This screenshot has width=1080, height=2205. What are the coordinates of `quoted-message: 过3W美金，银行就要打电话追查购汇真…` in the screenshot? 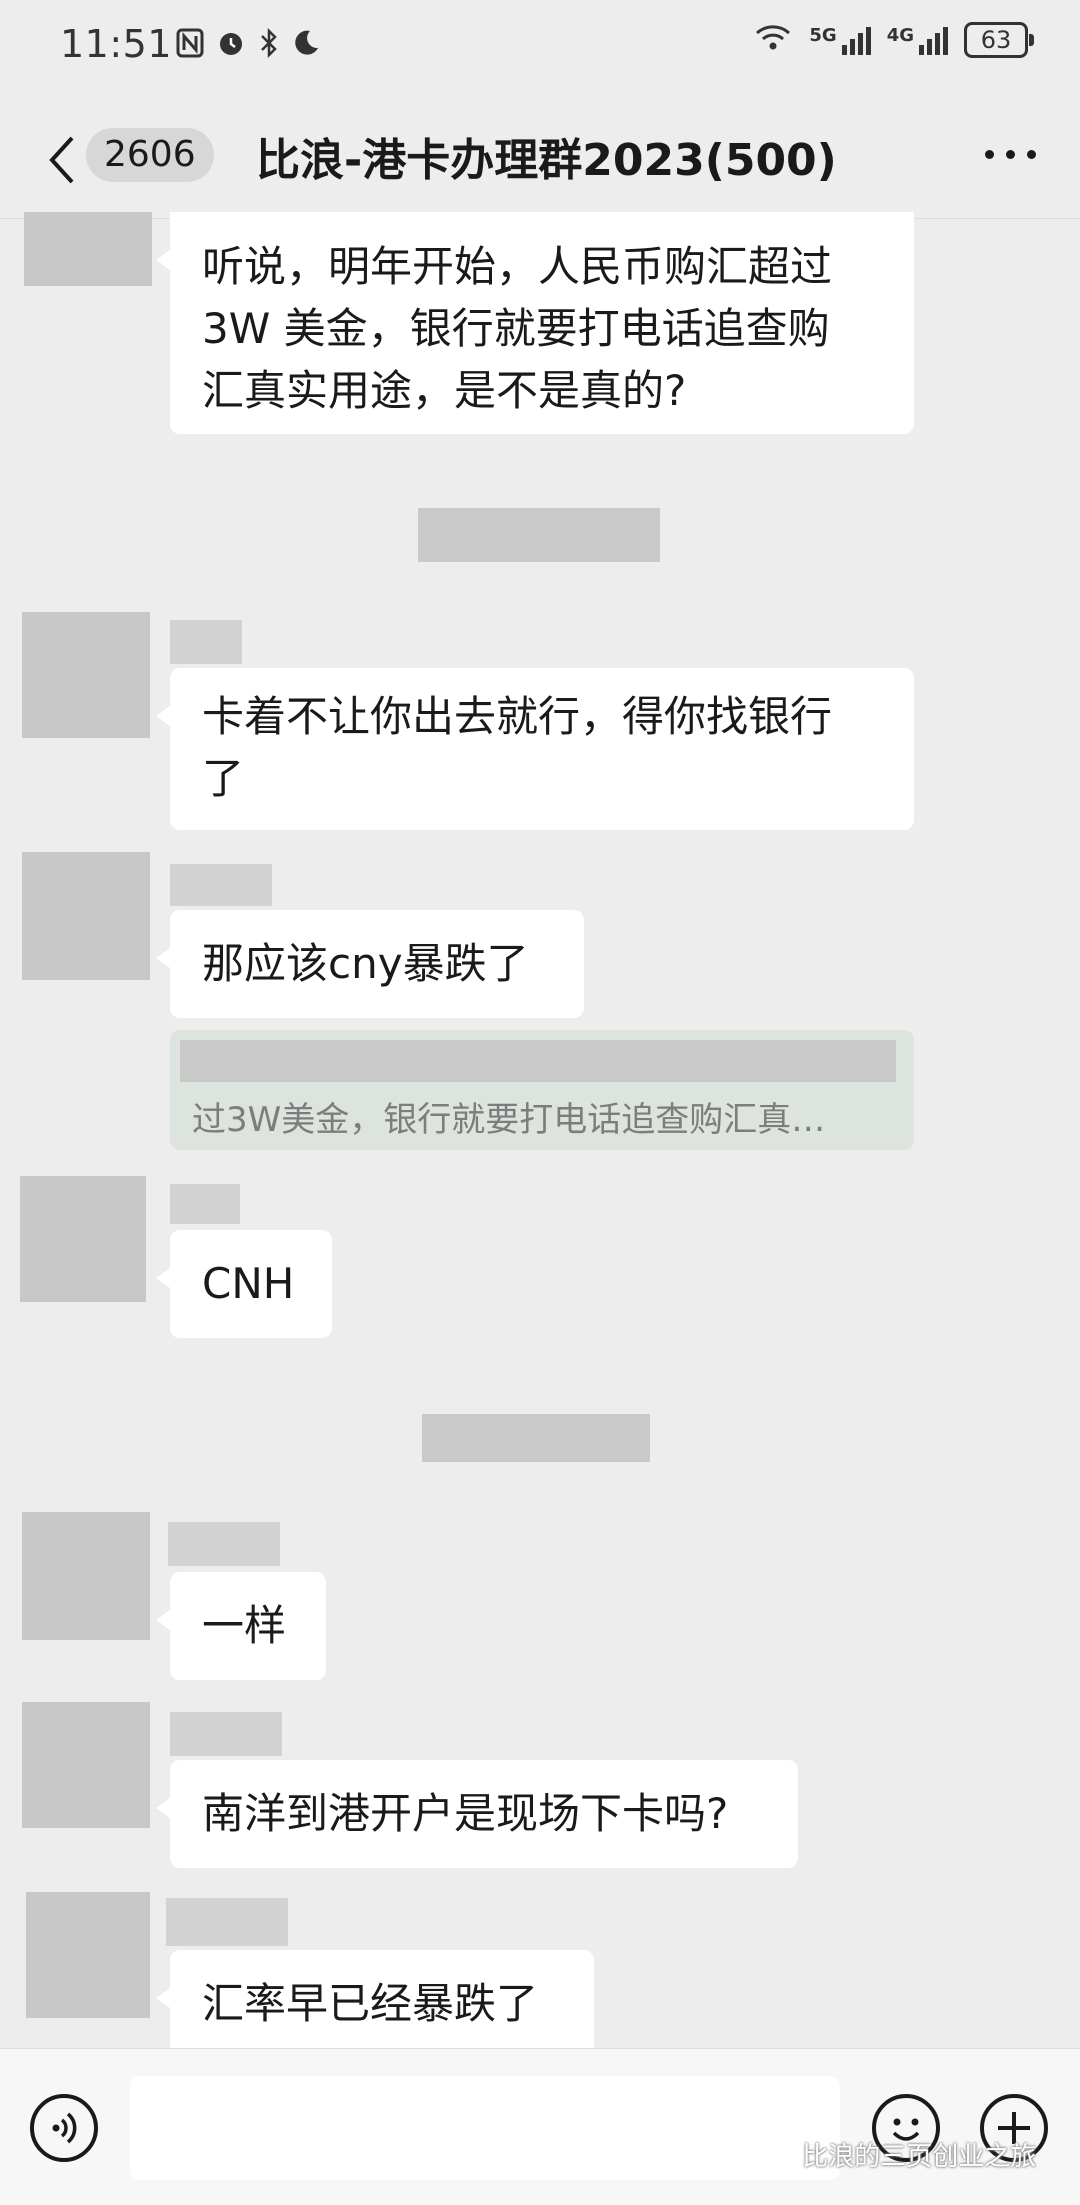 It's located at (542, 1090).